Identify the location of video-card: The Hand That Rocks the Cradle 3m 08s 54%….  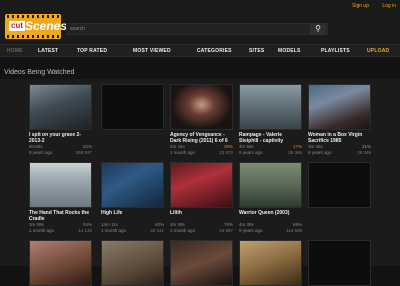
(60, 197).